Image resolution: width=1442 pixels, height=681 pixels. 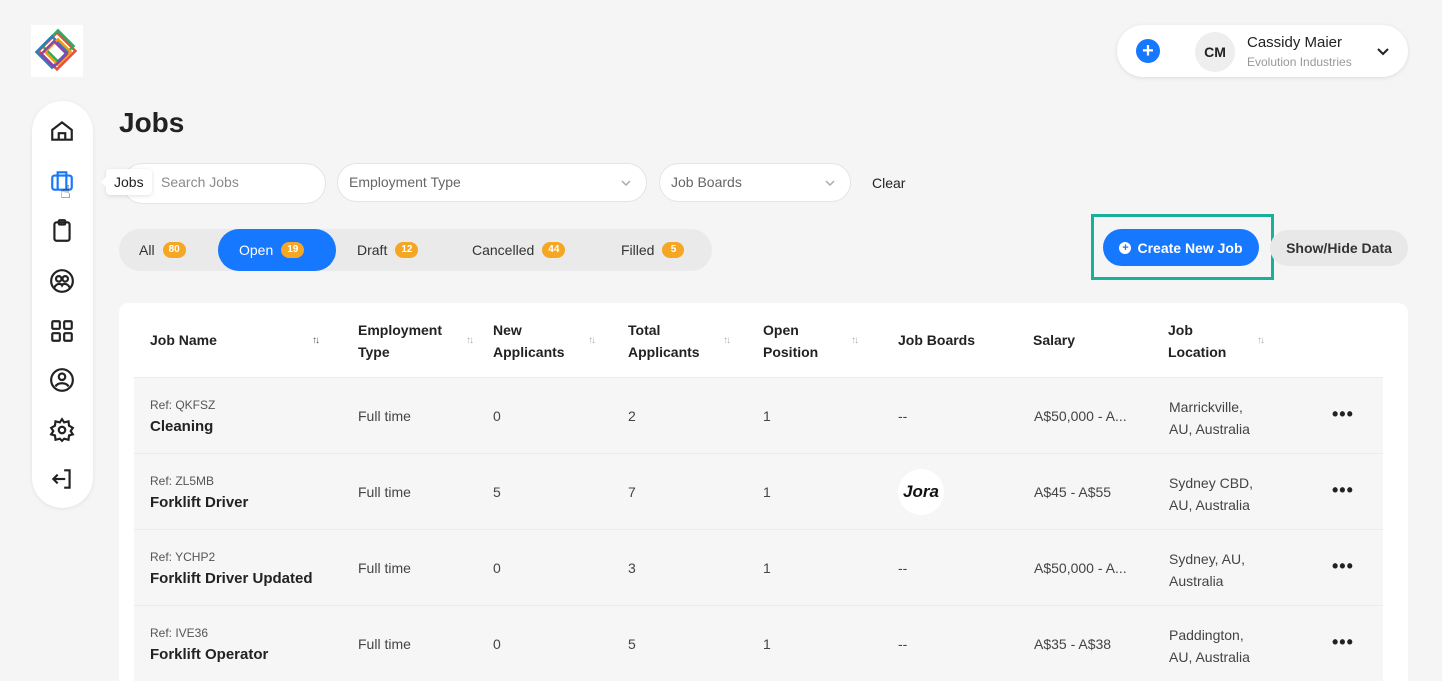 I want to click on salary: A$45 - A$55, so click(x=1073, y=492).